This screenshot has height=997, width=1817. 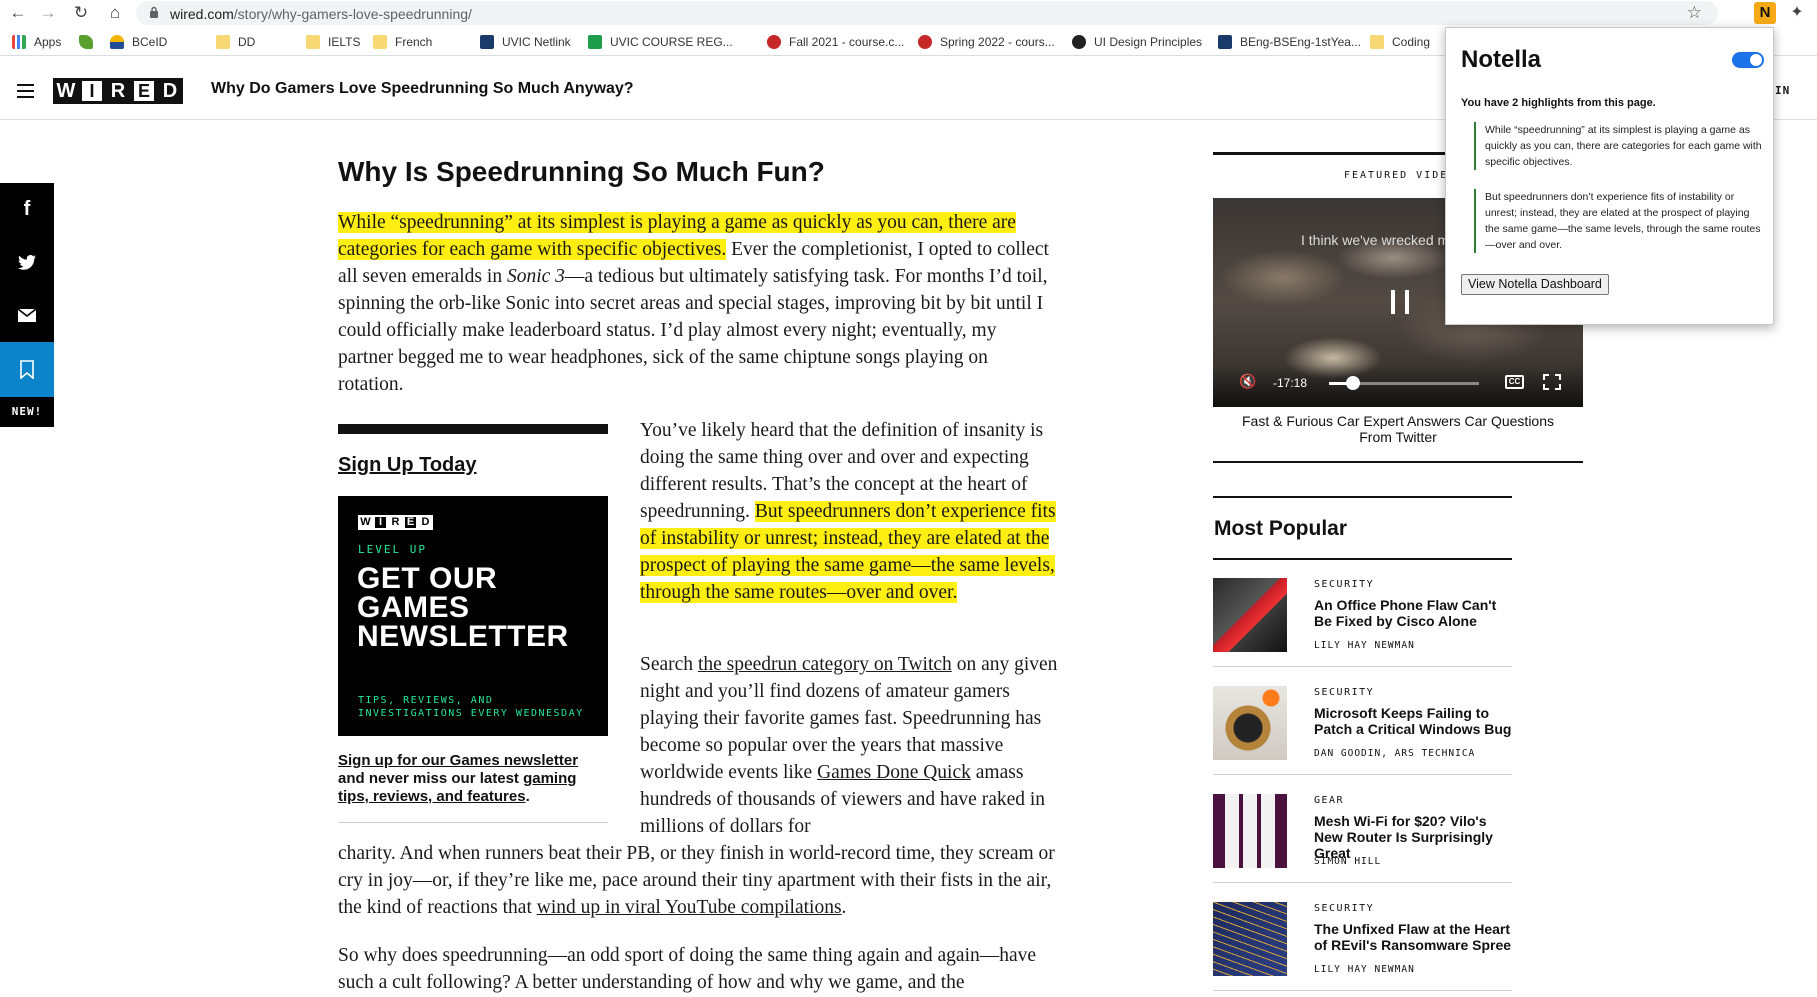 I want to click on home-icon: ⌂, so click(x=115, y=13).